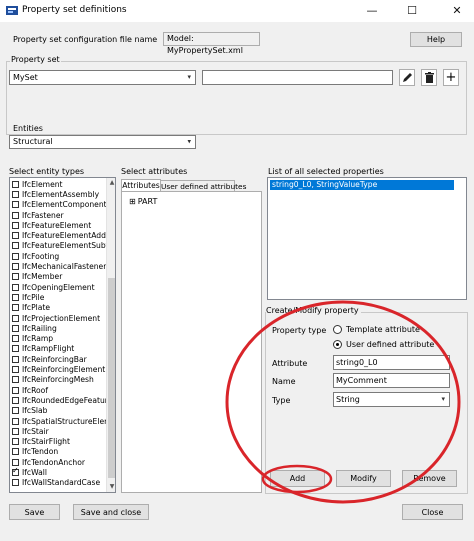 The image size is (474, 541). What do you see at coordinates (33, 141) in the screenshot?
I see `entities-value: Structural` at bounding box center [33, 141].